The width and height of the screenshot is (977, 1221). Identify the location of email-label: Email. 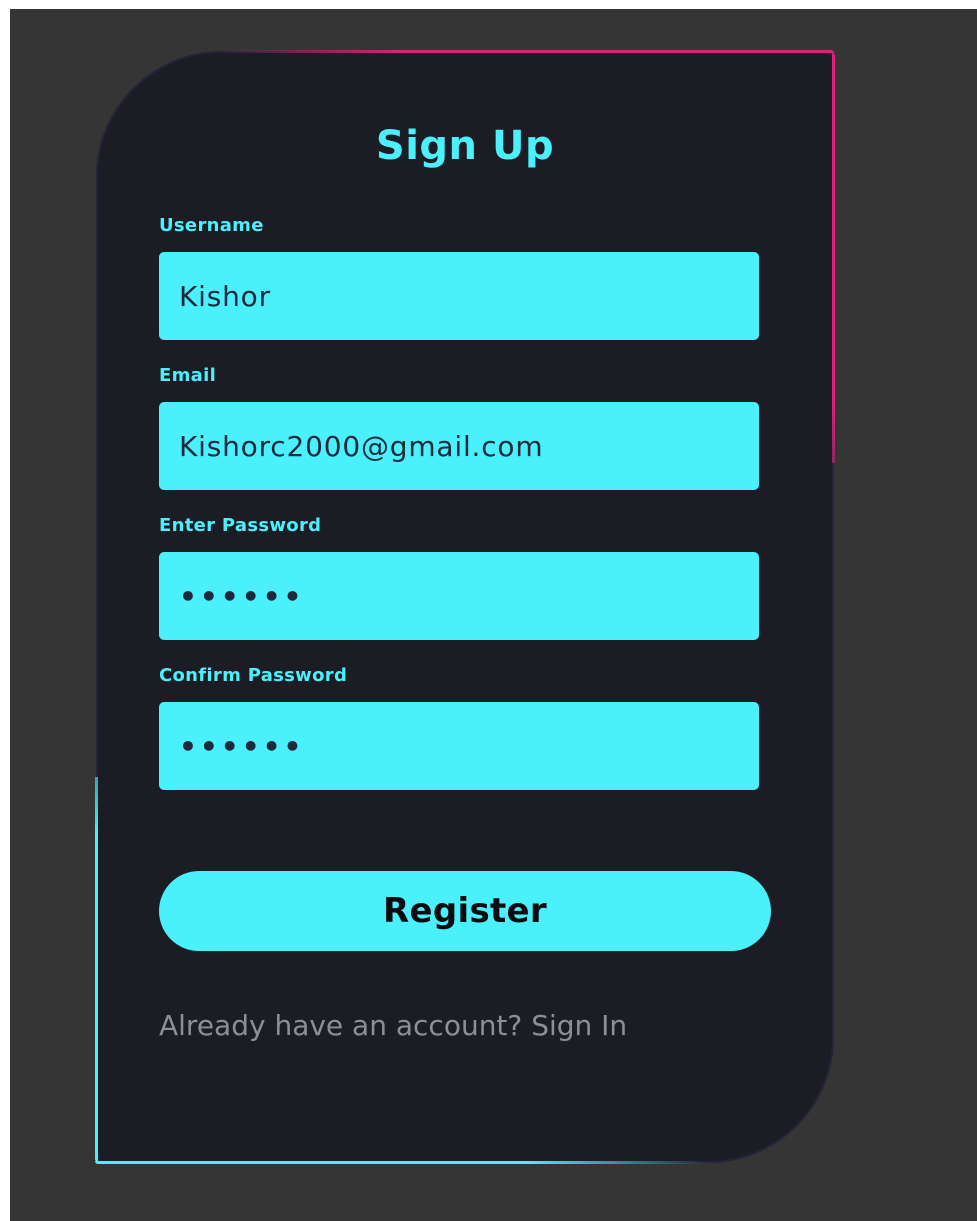
(188, 375).